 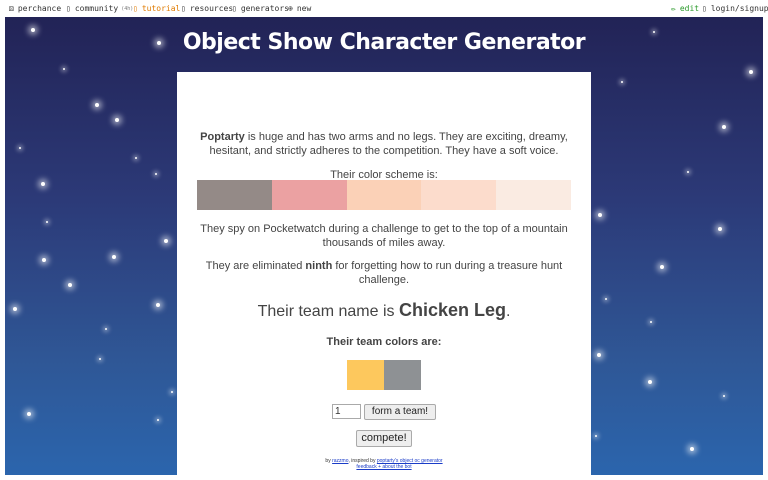 I want to click on elimination-prefix: They are eliminated, so click(x=254, y=266).